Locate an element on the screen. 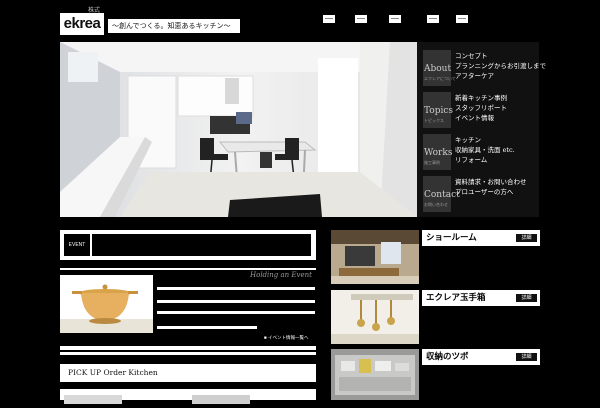 Image resolution: width=600 pixels, height=408 pixels. site-logo: ekrea is located at coordinates (82, 24).